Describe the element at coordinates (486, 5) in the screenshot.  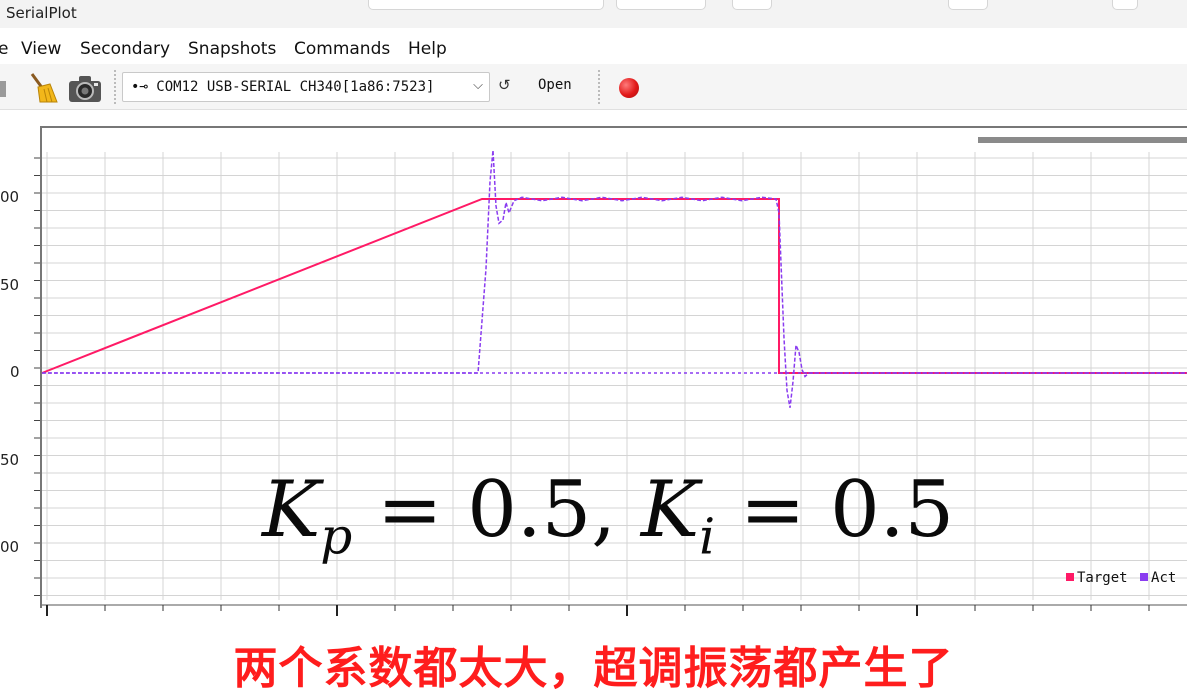
I see `title-search-field` at that location.